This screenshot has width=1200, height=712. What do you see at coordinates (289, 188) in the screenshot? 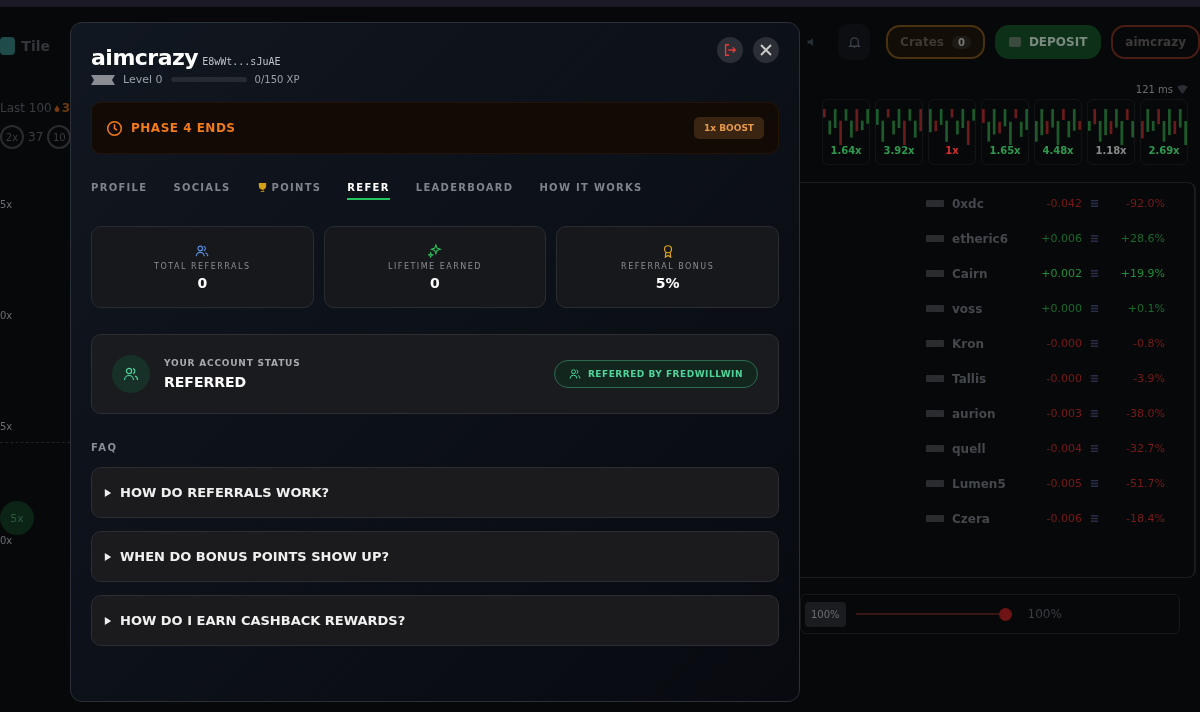
I see `tab: POINTS` at bounding box center [289, 188].